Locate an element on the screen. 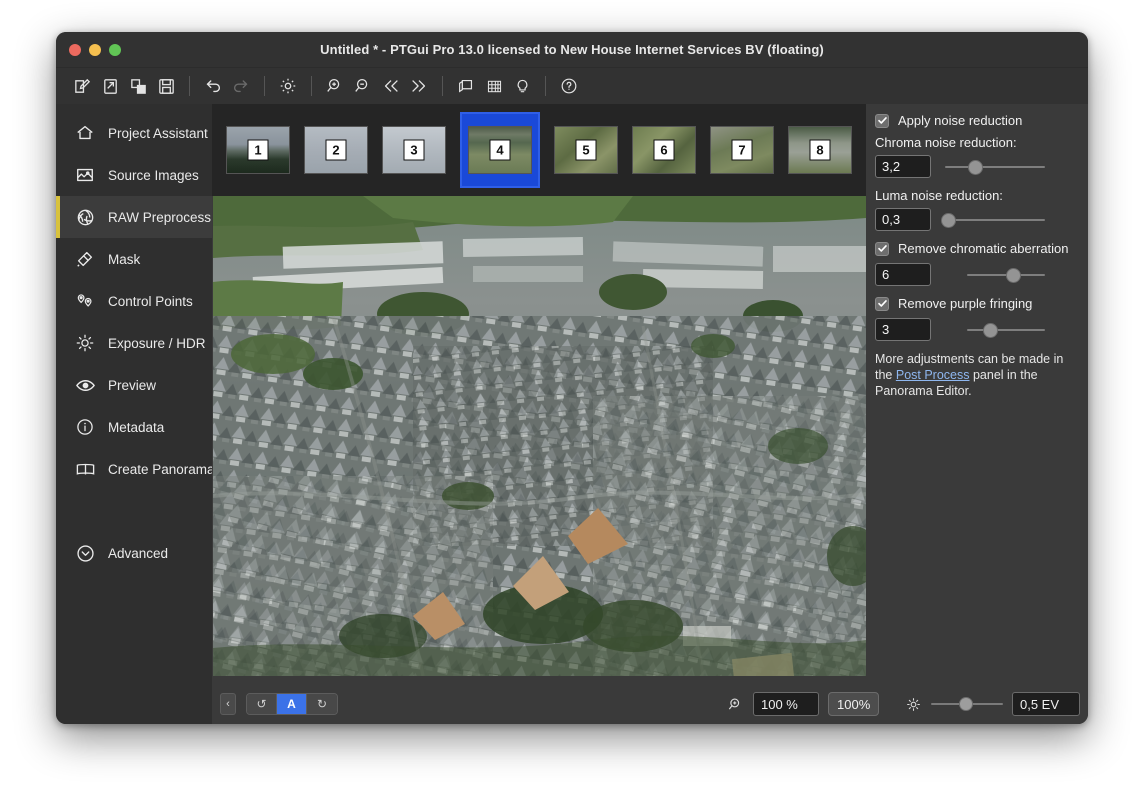 This screenshot has width=1143, height=796. chromatic-aberration-input: 6 is located at coordinates (903, 274).